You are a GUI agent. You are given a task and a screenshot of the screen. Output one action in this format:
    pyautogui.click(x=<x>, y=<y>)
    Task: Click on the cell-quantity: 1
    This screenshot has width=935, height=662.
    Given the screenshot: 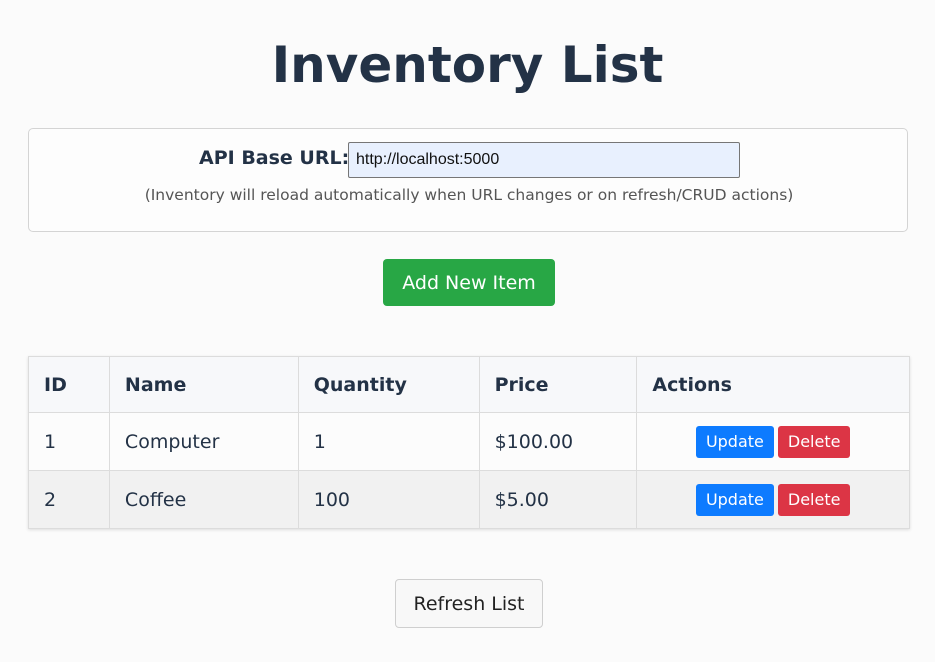 What is the action you would take?
    pyautogui.click(x=388, y=441)
    